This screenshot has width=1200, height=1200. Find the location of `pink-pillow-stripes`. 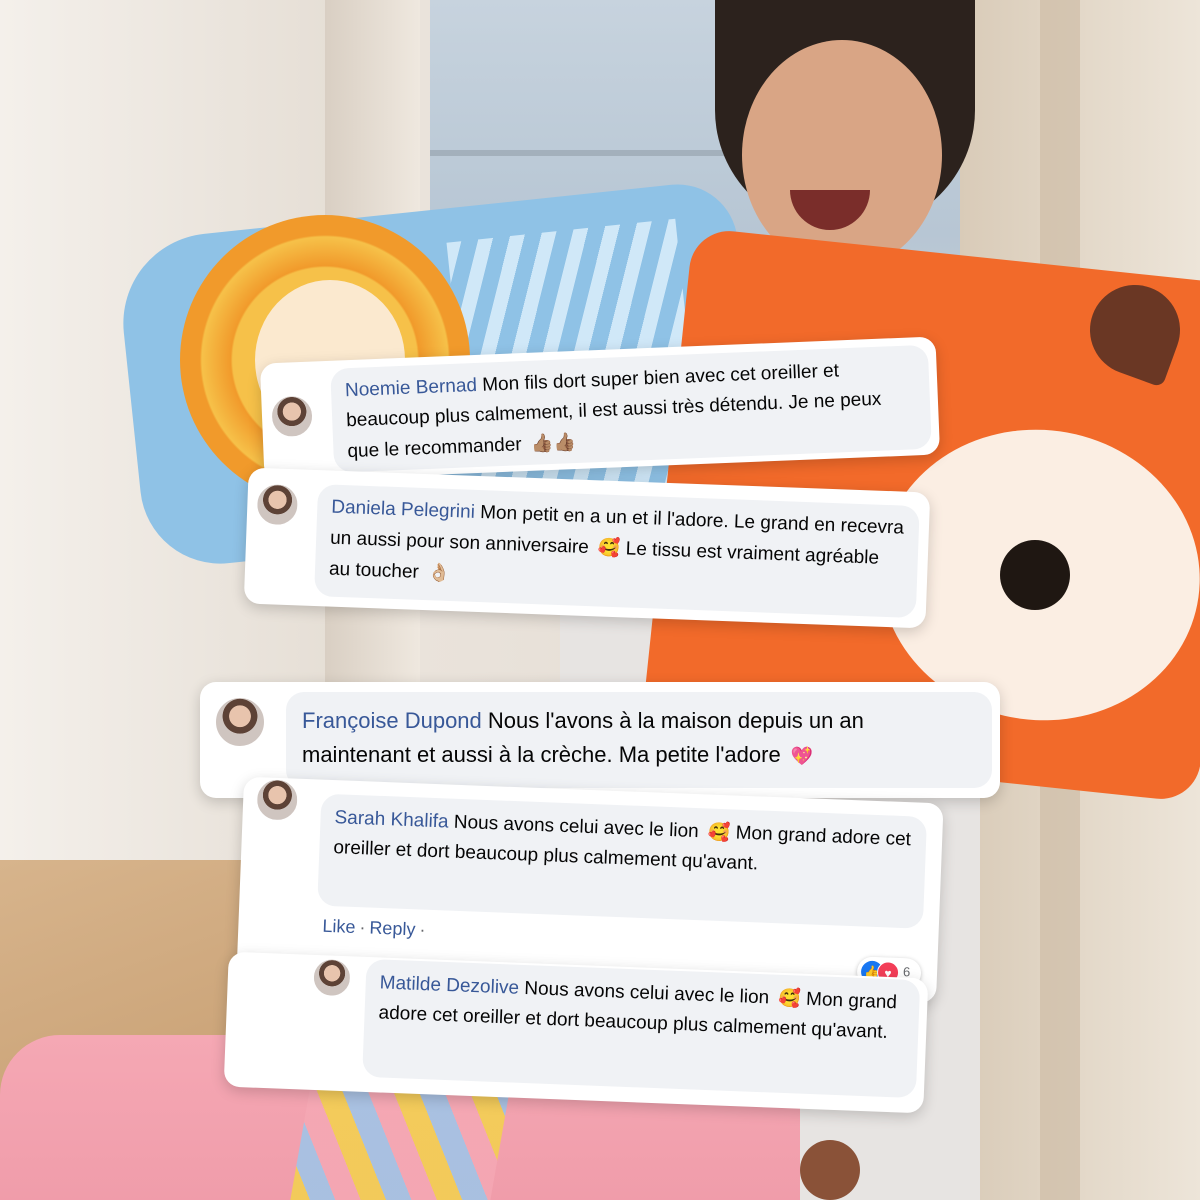

pink-pillow-stripes is located at coordinates (400, 1140).